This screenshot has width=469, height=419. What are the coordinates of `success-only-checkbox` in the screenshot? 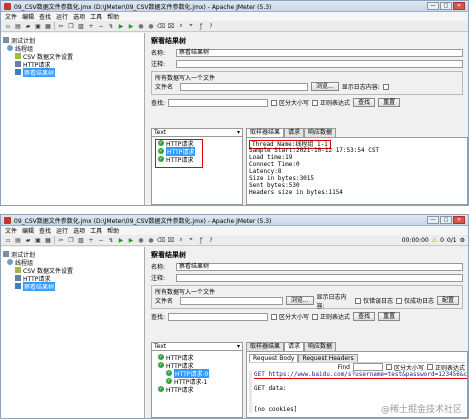 It's located at (398, 300).